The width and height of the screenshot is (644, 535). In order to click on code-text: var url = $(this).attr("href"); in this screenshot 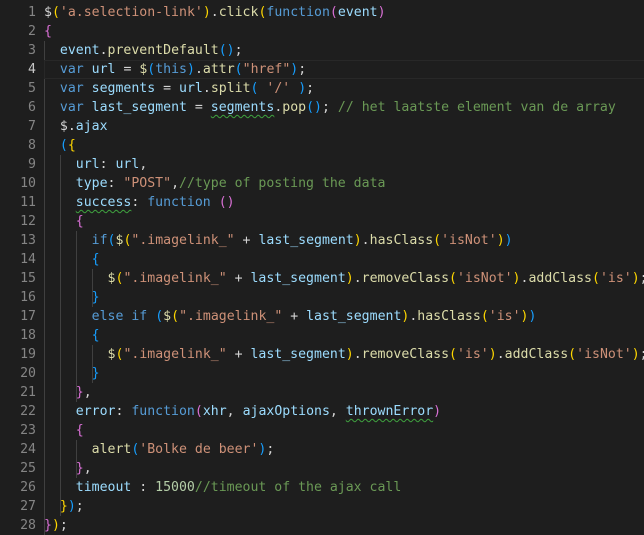, I will do `click(175, 69)`.